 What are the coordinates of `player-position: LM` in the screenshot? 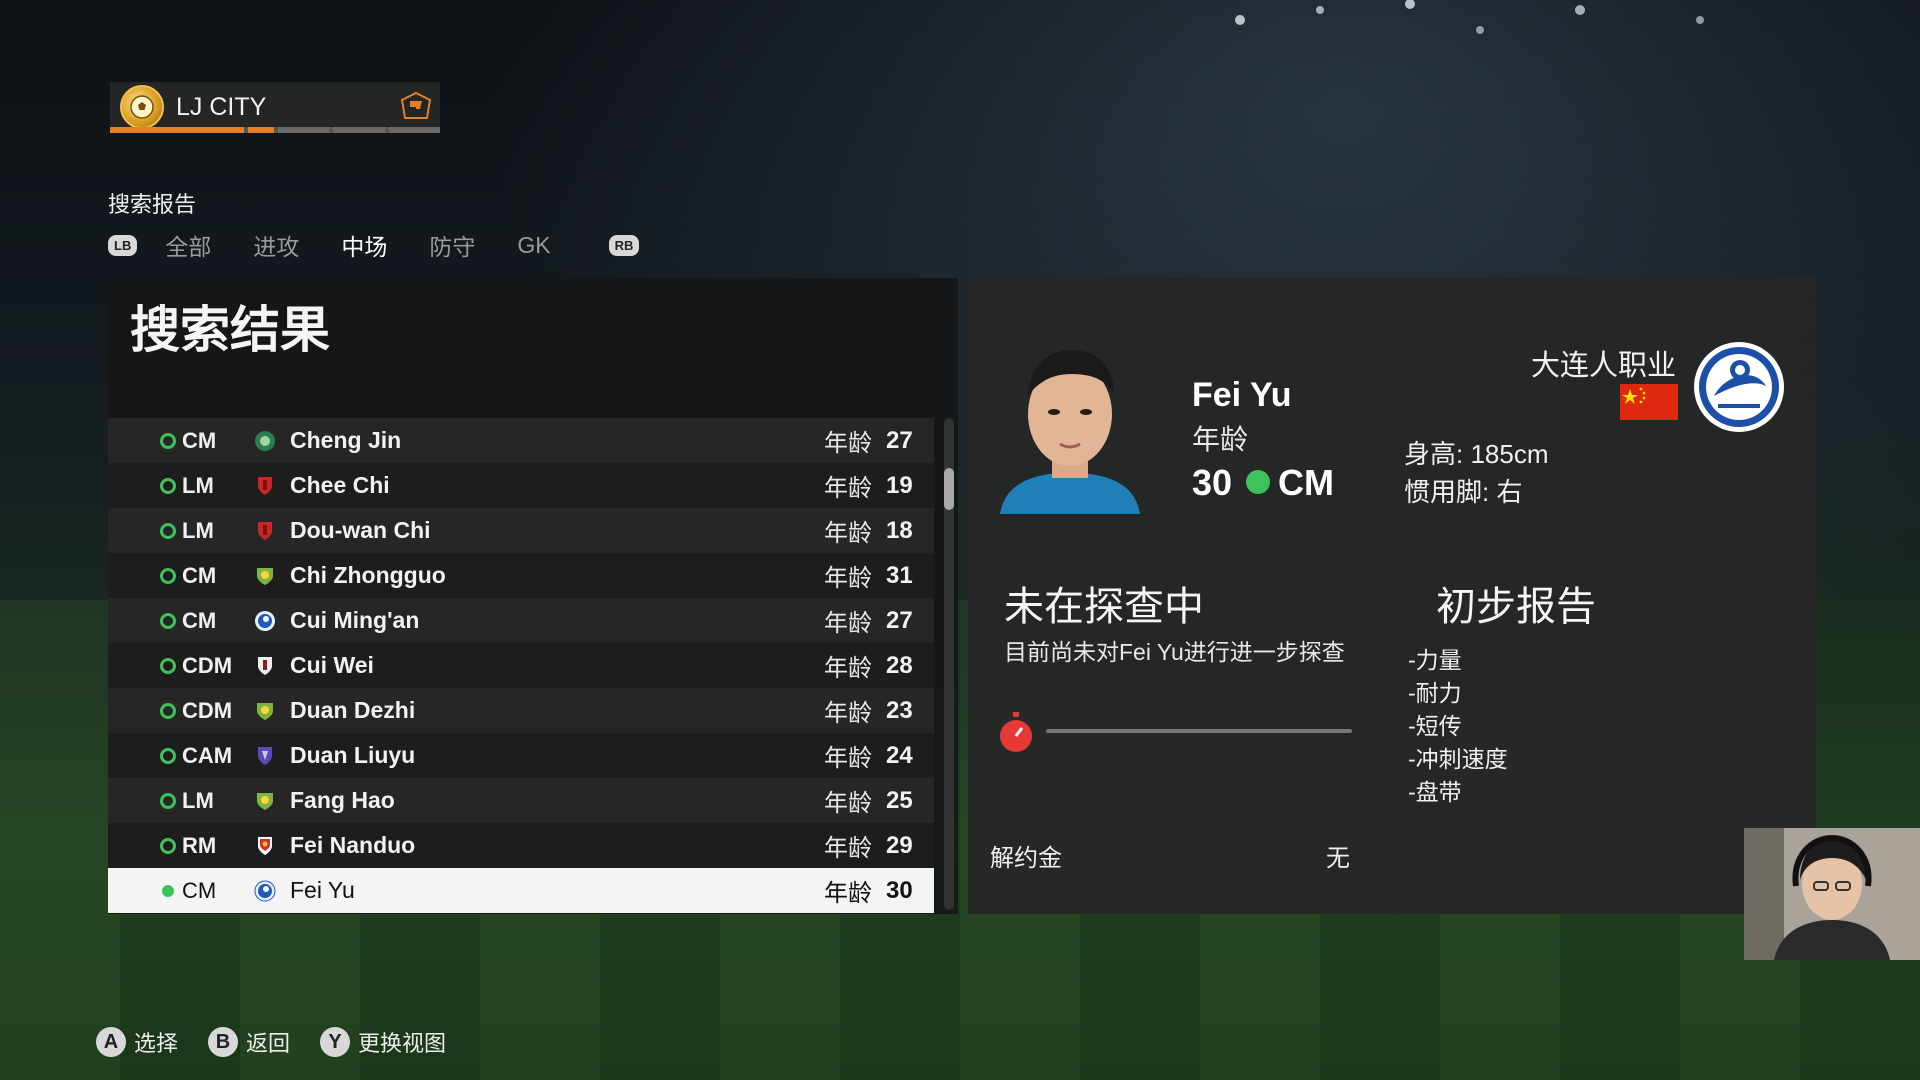 It's located at (198, 485).